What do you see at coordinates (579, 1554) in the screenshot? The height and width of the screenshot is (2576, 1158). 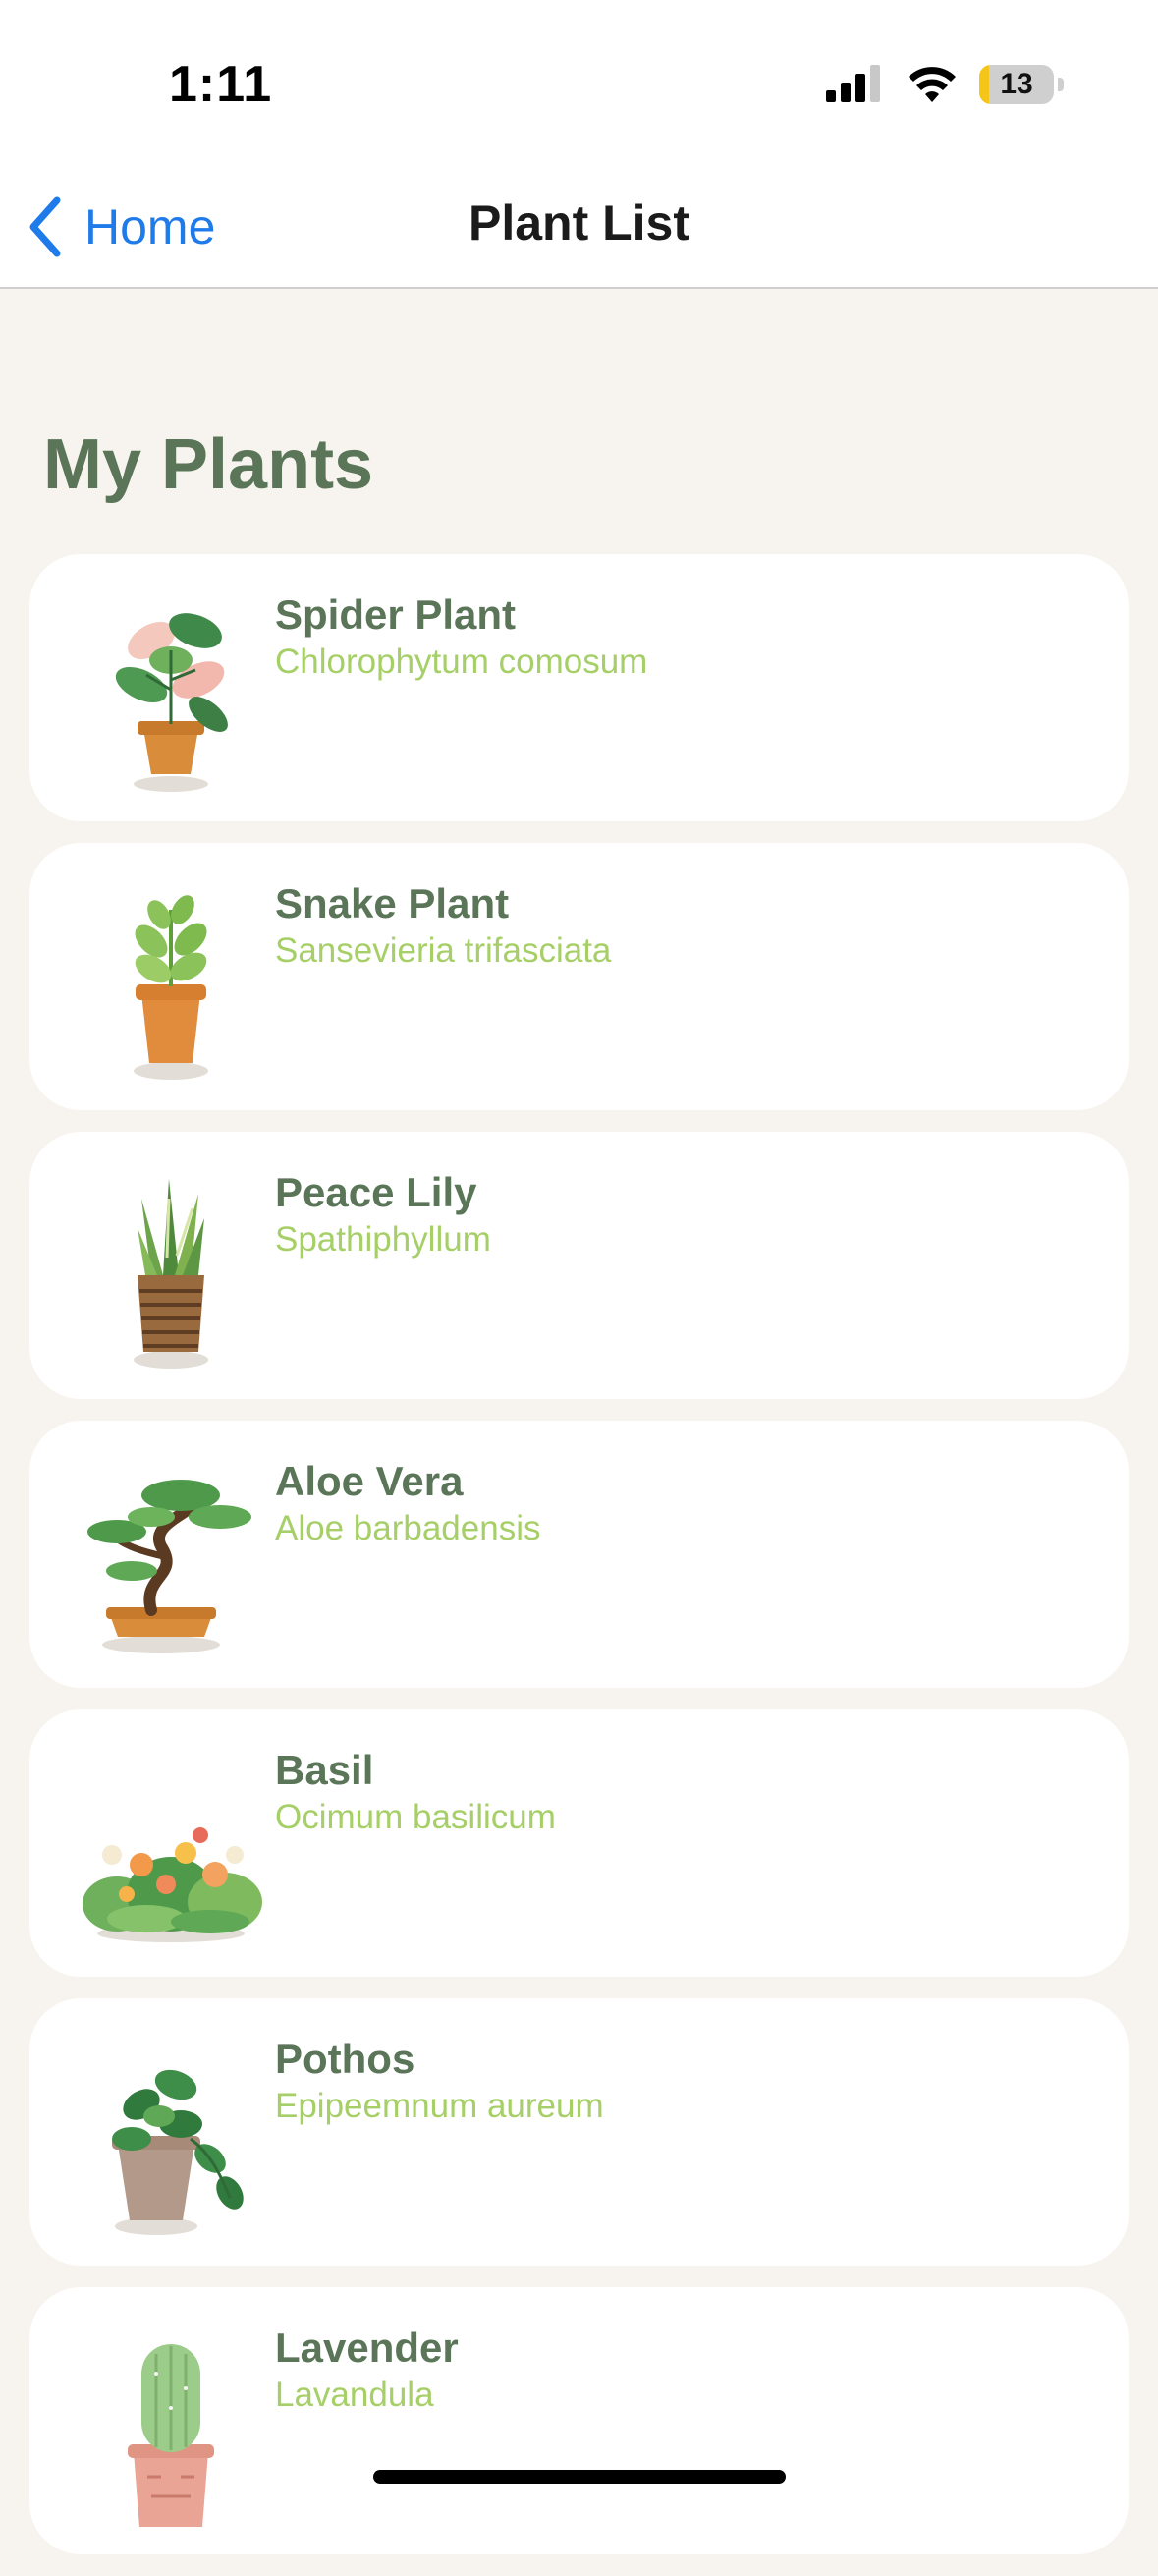 I see `plant-card: Aloe Vera Aloe barbadensis` at bounding box center [579, 1554].